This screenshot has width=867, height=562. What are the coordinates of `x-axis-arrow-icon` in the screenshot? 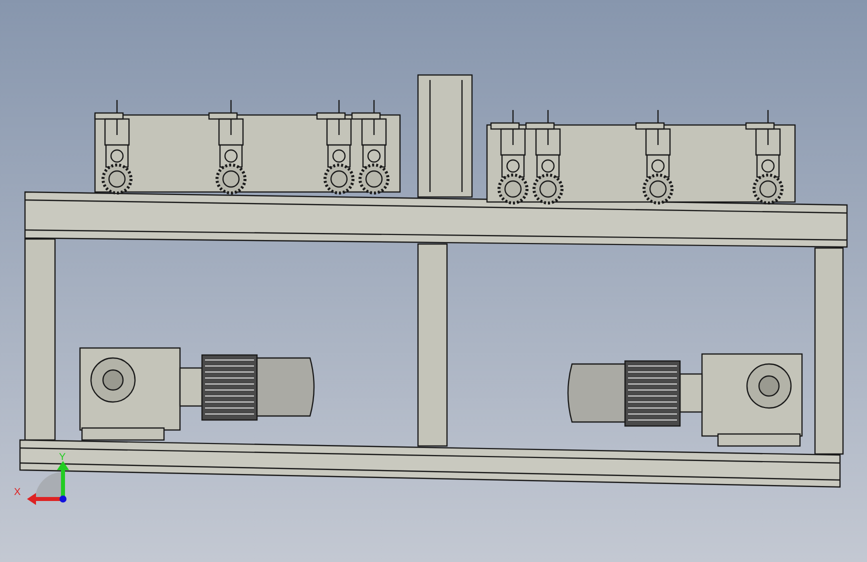 It's located at (44, 499).